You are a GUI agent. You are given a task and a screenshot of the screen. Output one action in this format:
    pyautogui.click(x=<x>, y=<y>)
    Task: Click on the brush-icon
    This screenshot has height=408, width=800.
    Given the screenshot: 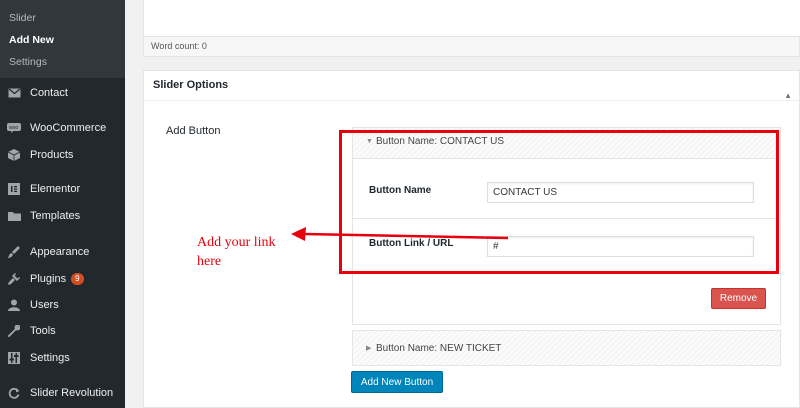 What is the action you would take?
    pyautogui.click(x=14, y=252)
    